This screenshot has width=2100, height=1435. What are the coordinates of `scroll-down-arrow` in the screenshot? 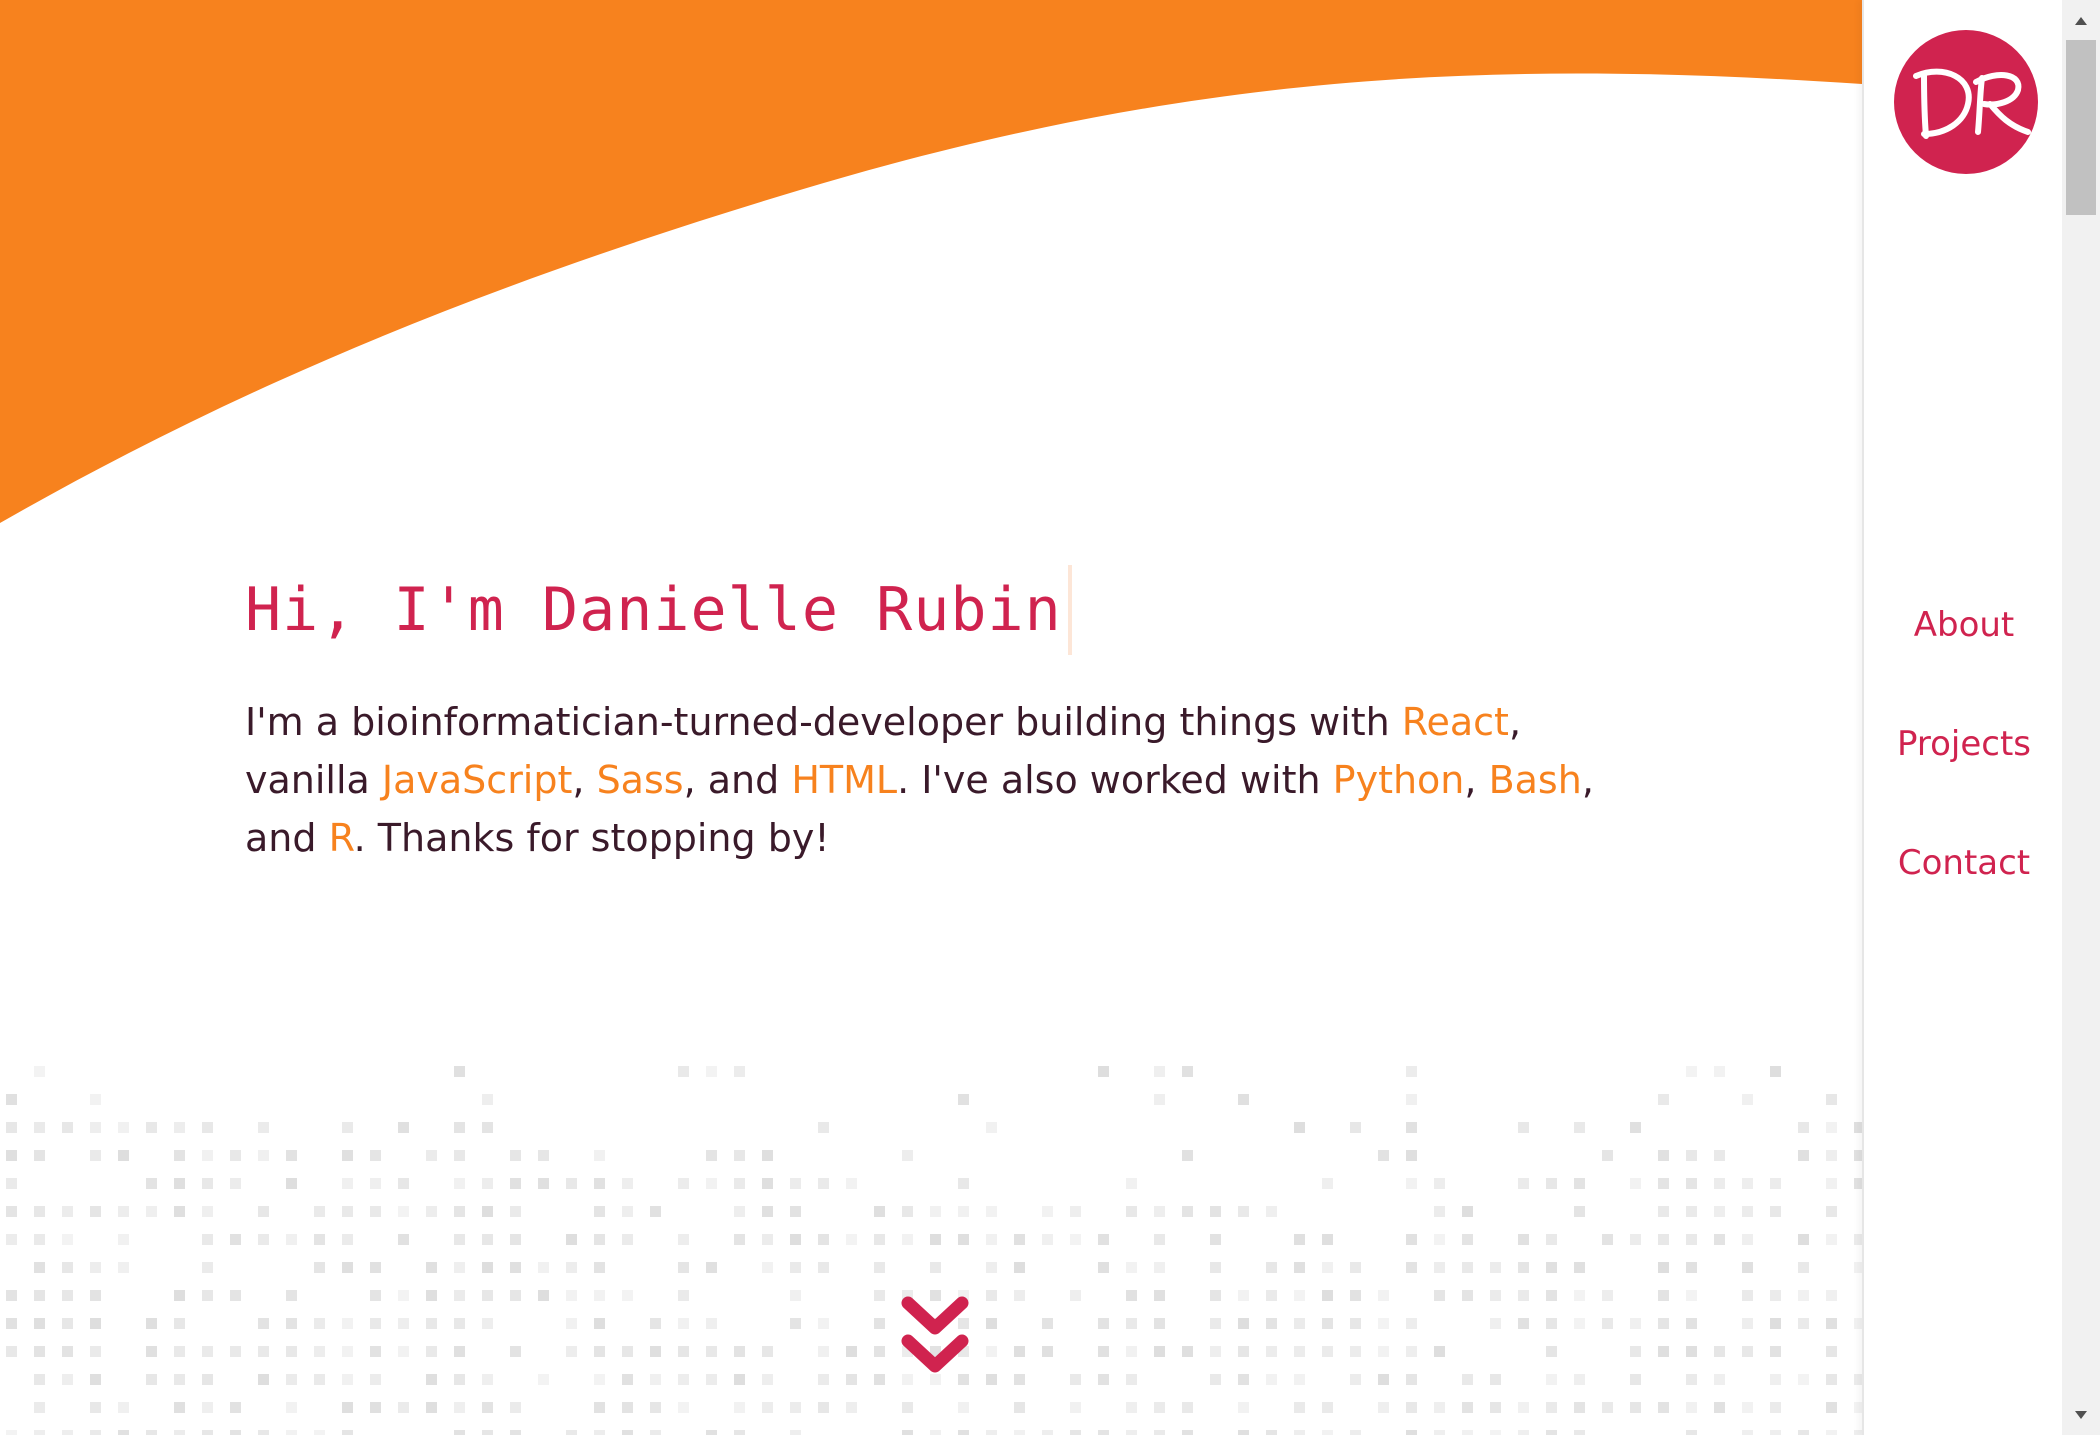 It's located at (2081, 1415).